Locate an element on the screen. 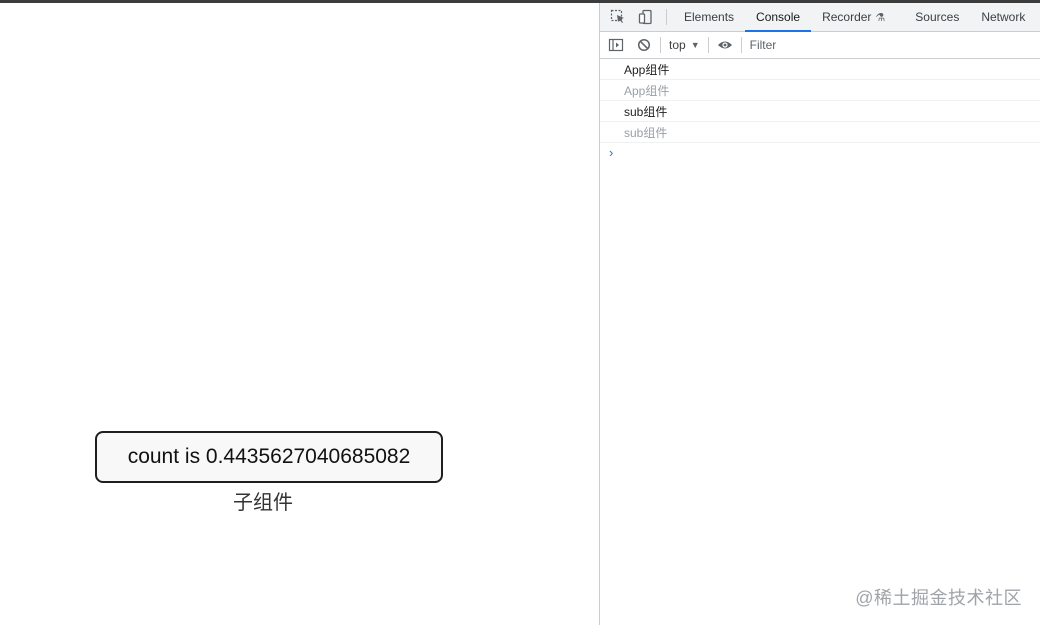 The width and height of the screenshot is (1040, 625). watermark: @稀土掘金技术社区 is located at coordinates (938, 598).